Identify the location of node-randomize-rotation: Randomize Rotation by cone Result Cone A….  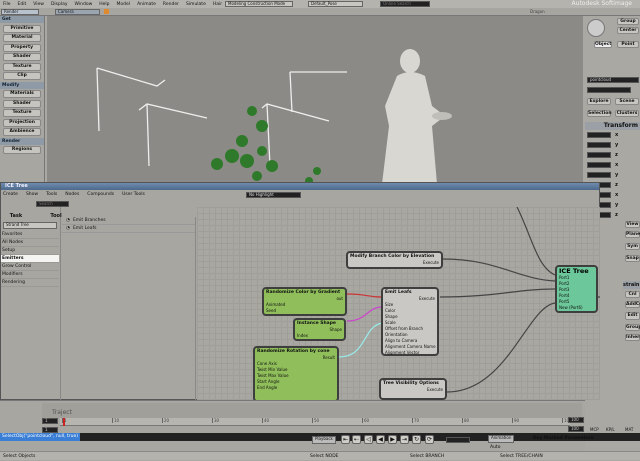
(296, 373).